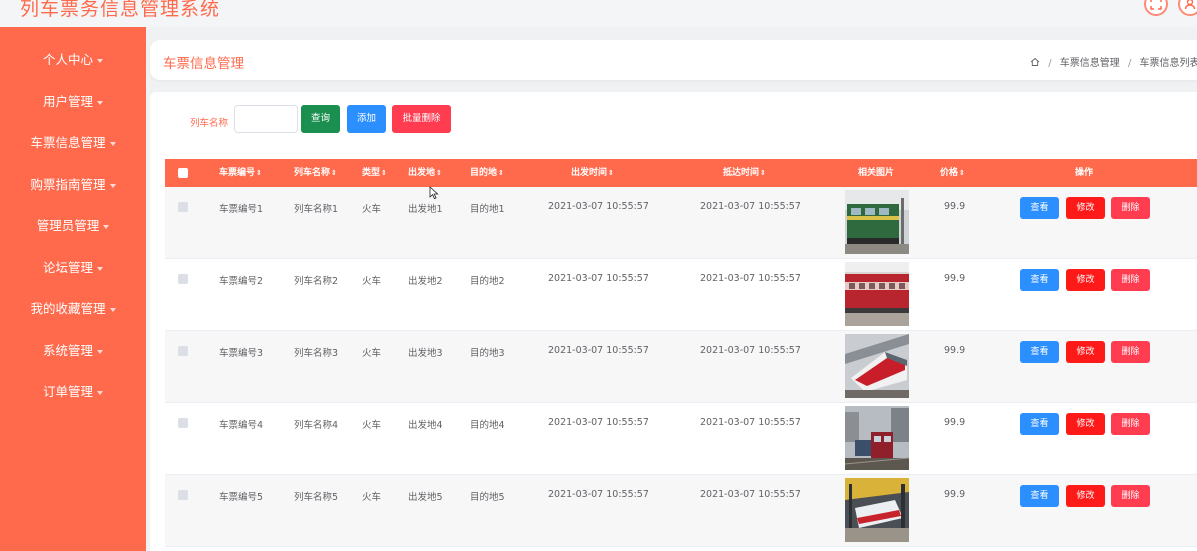 This screenshot has height=551, width=1197. Describe the element at coordinates (374, 173) in the screenshot. I see `column-header-type: 类型⇕` at that location.